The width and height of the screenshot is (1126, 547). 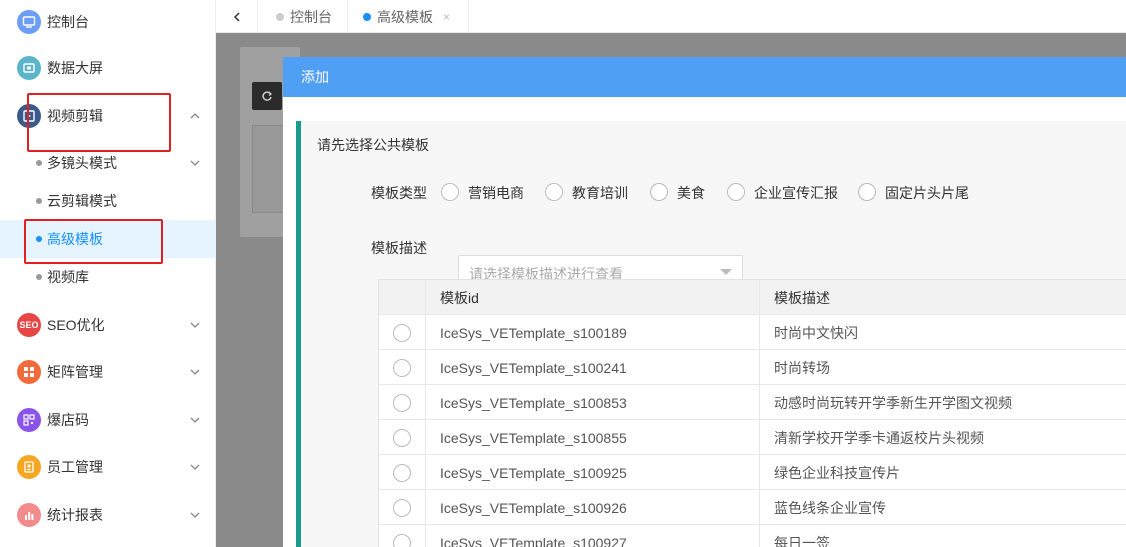 I want to click on row-id: IceSys_VETemplate_s100927, so click(x=593, y=536).